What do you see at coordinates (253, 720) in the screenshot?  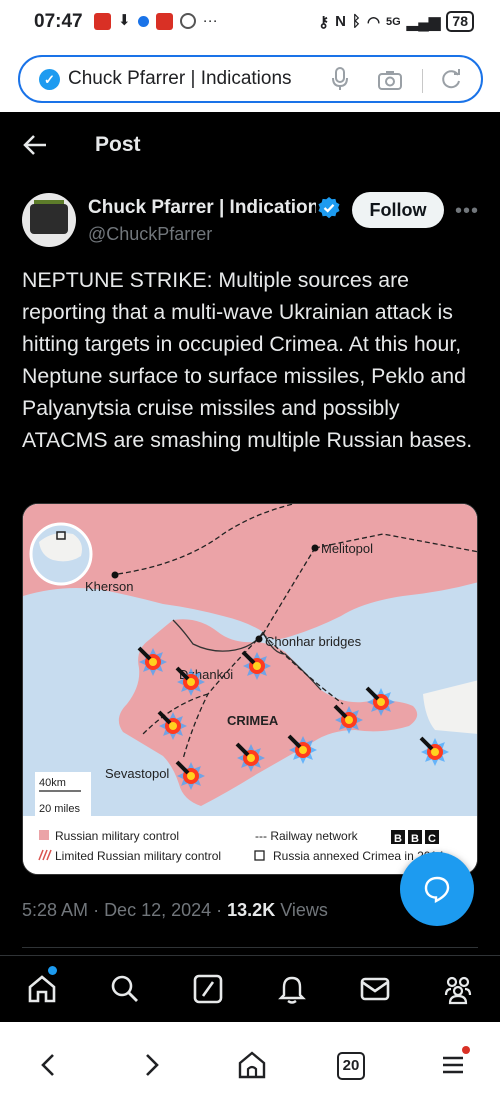 I see `map-label-crimea: CRIMEA` at bounding box center [253, 720].